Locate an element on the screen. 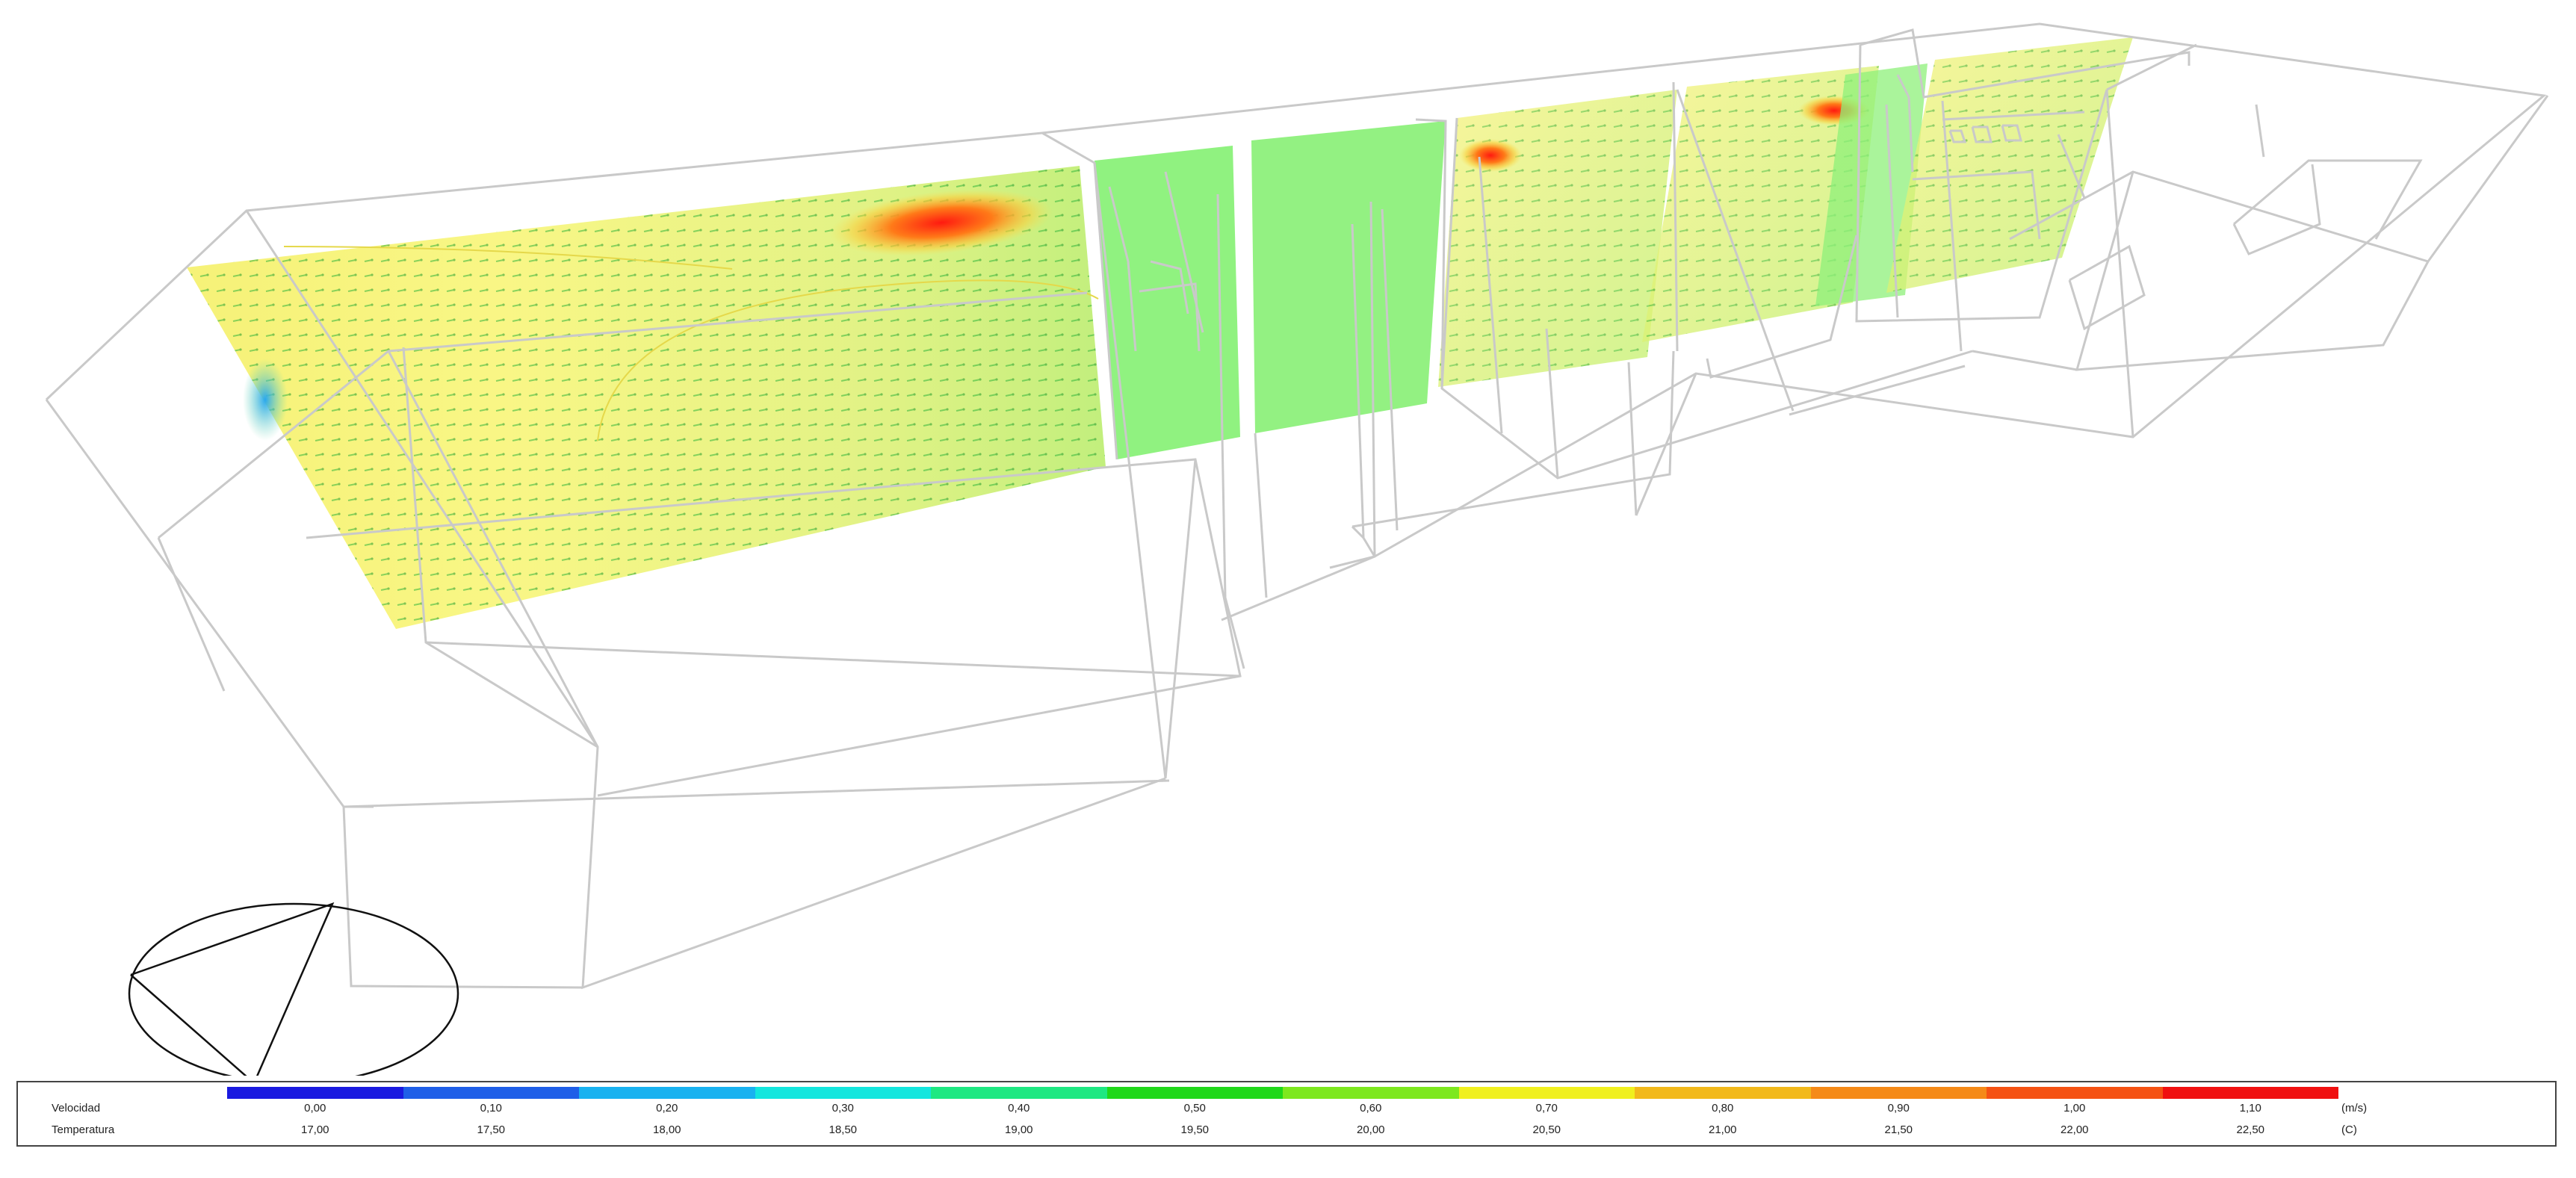 This screenshot has width=2576, height=1178. velocity-tick-label: 1,00 is located at coordinates (2074, 1108).